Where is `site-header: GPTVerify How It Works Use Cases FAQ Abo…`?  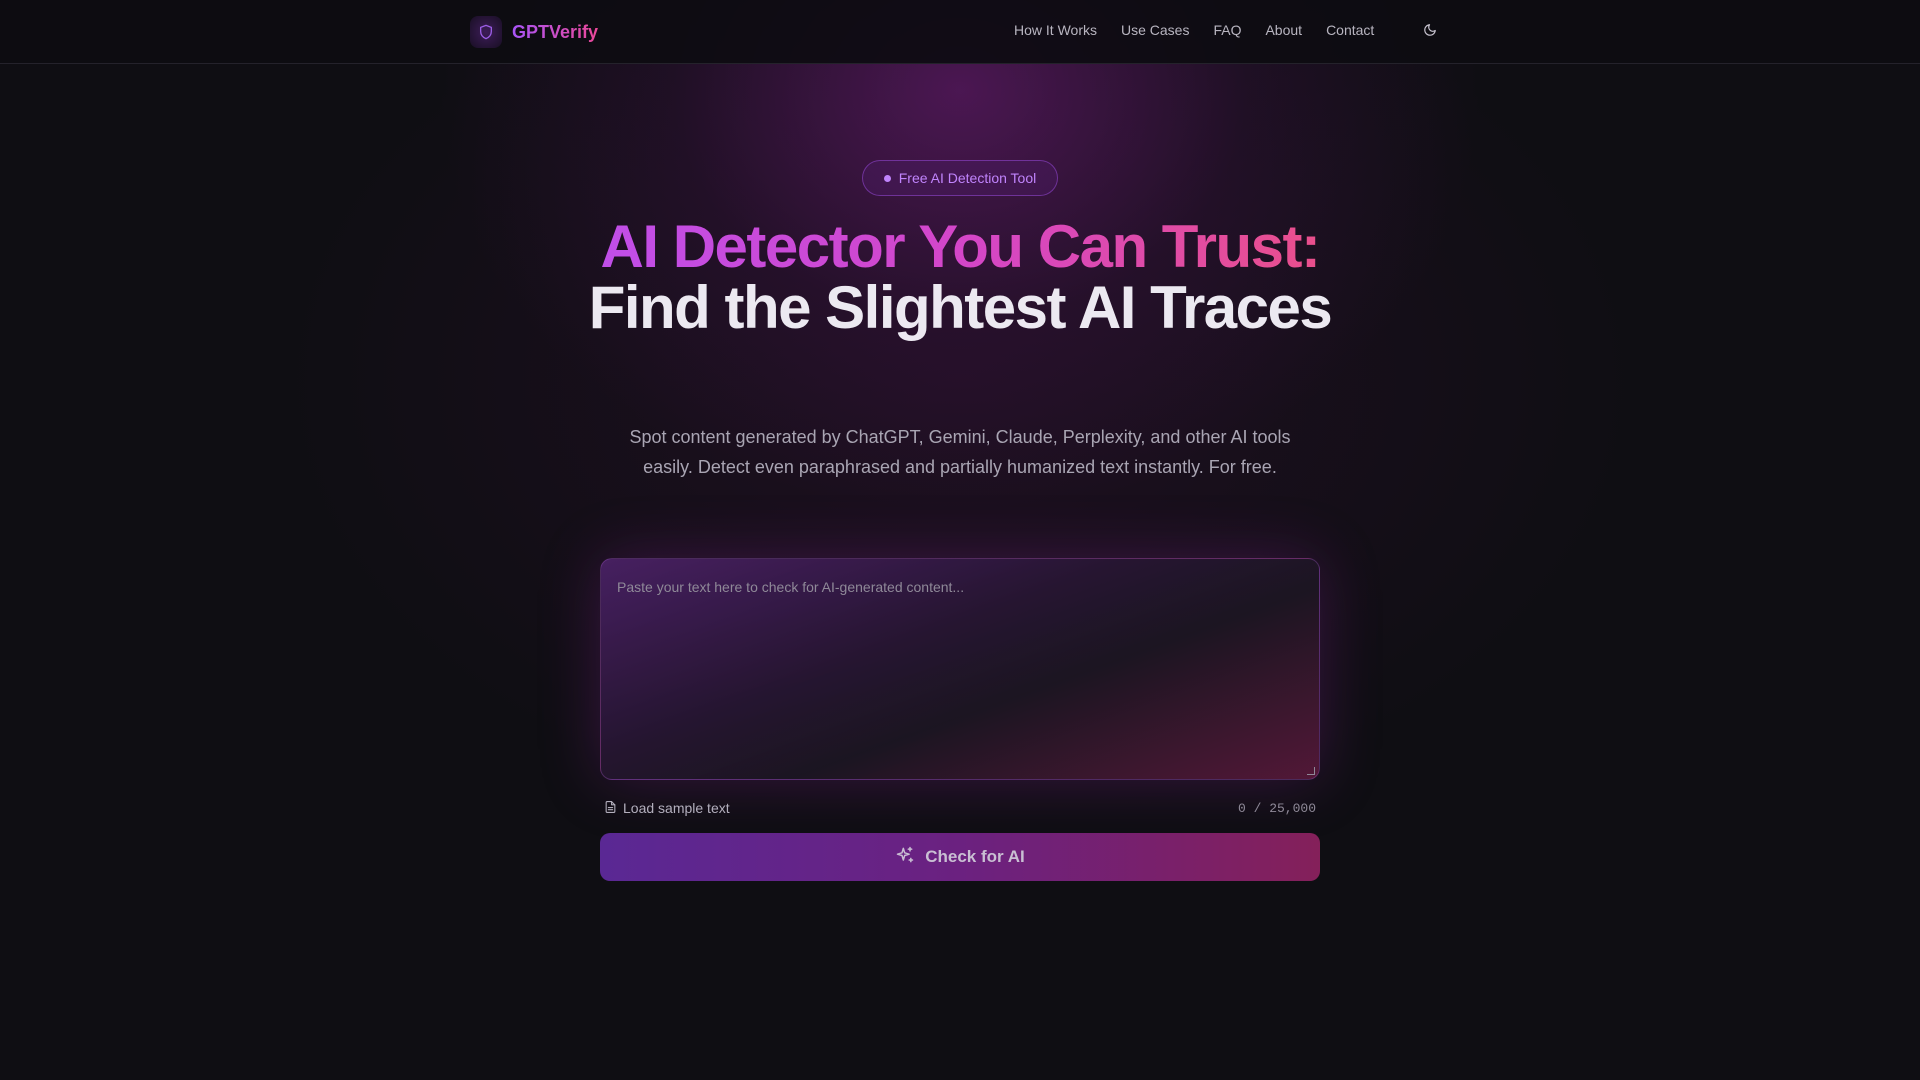
site-header: GPTVerify How It Works Use Cases FAQ Abo… is located at coordinates (960, 32).